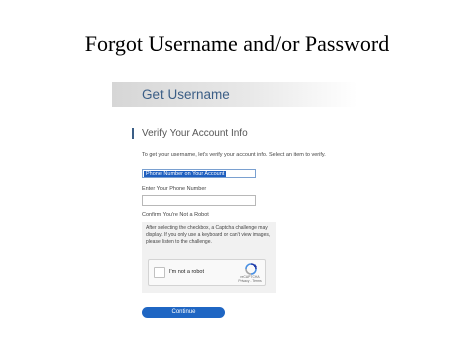 This screenshot has width=474, height=355. I want to click on recaptcha-label: I'm not a robot, so click(186, 272).